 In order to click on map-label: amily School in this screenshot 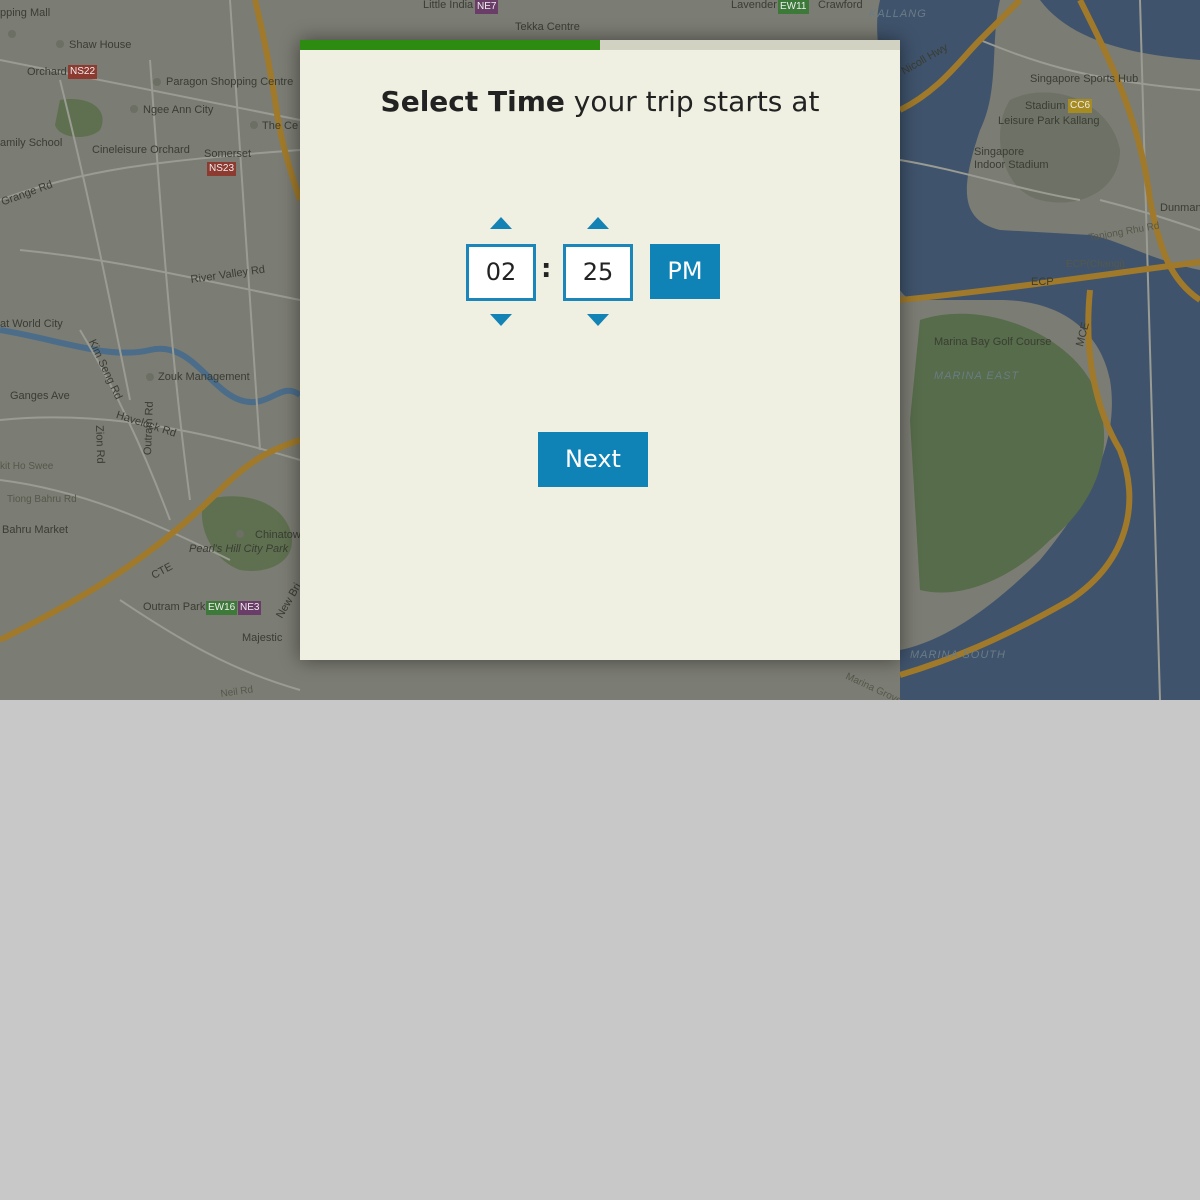, I will do `click(31, 143)`.